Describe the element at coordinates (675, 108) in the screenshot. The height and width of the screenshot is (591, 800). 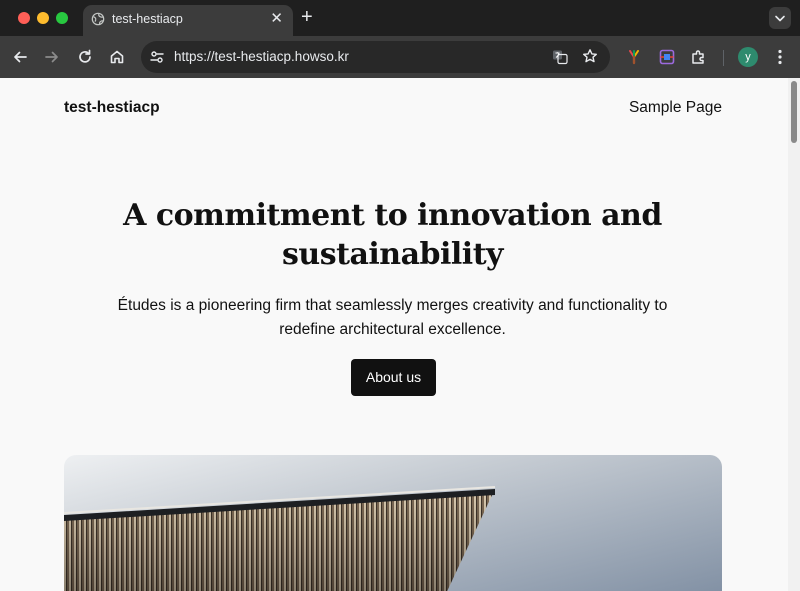
I see `nav-sample-page-link: Sample Page` at that location.